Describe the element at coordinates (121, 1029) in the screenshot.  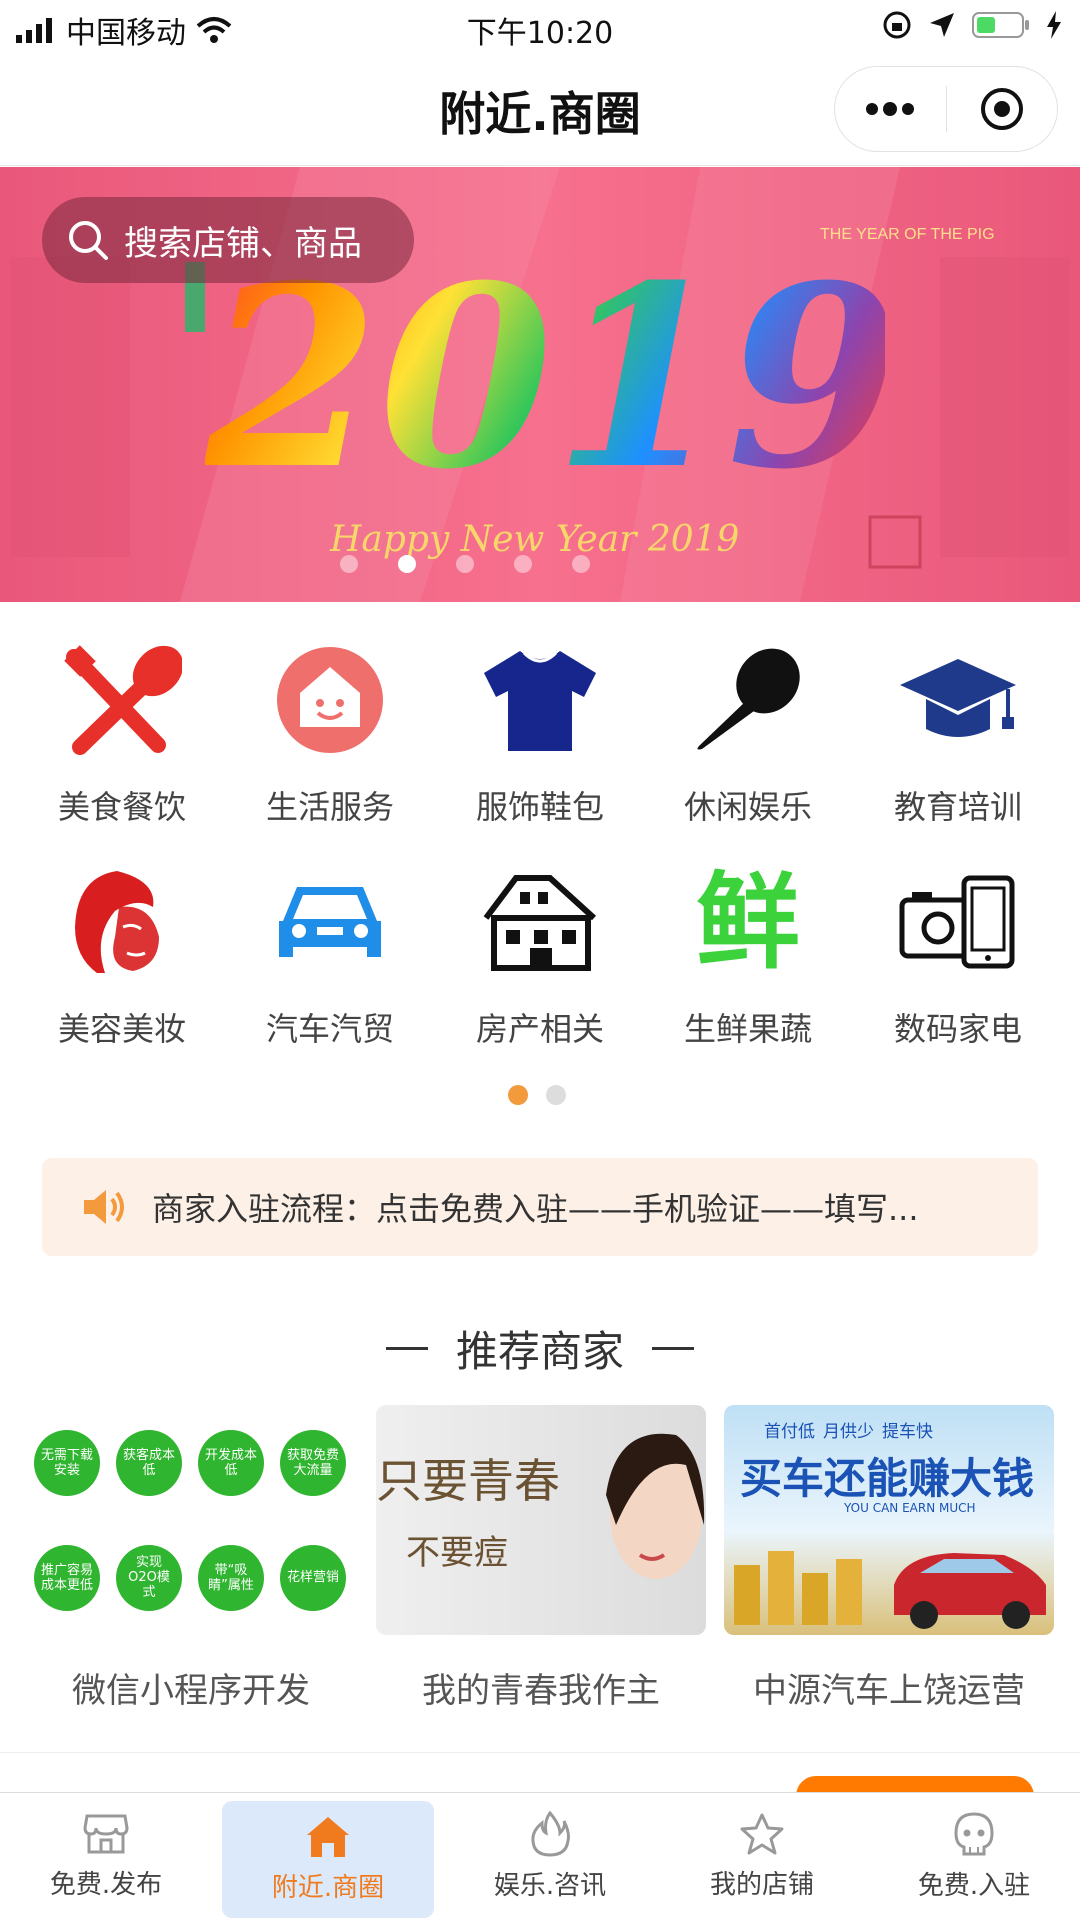
I see `category-label: 美容美妆` at that location.